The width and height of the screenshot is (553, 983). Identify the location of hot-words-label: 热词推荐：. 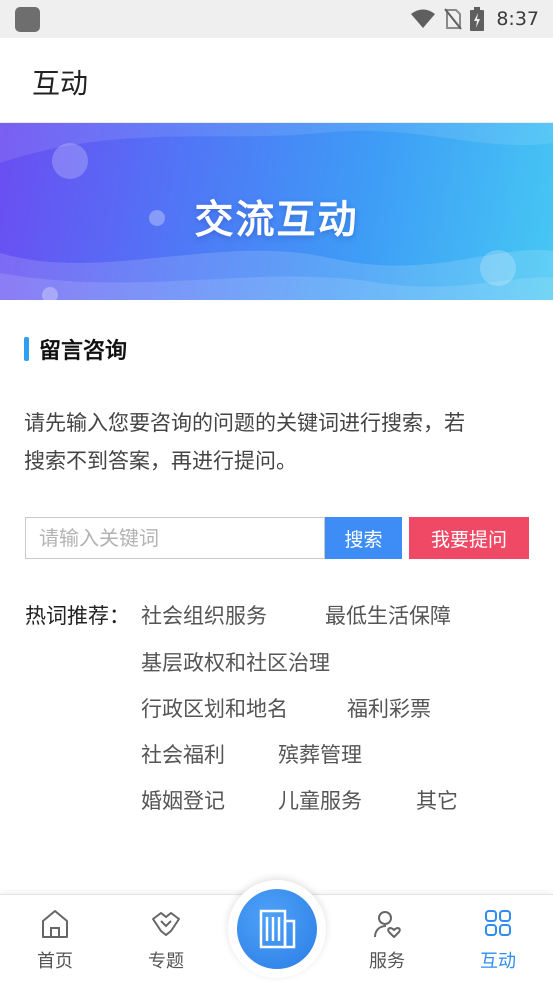
(77, 616).